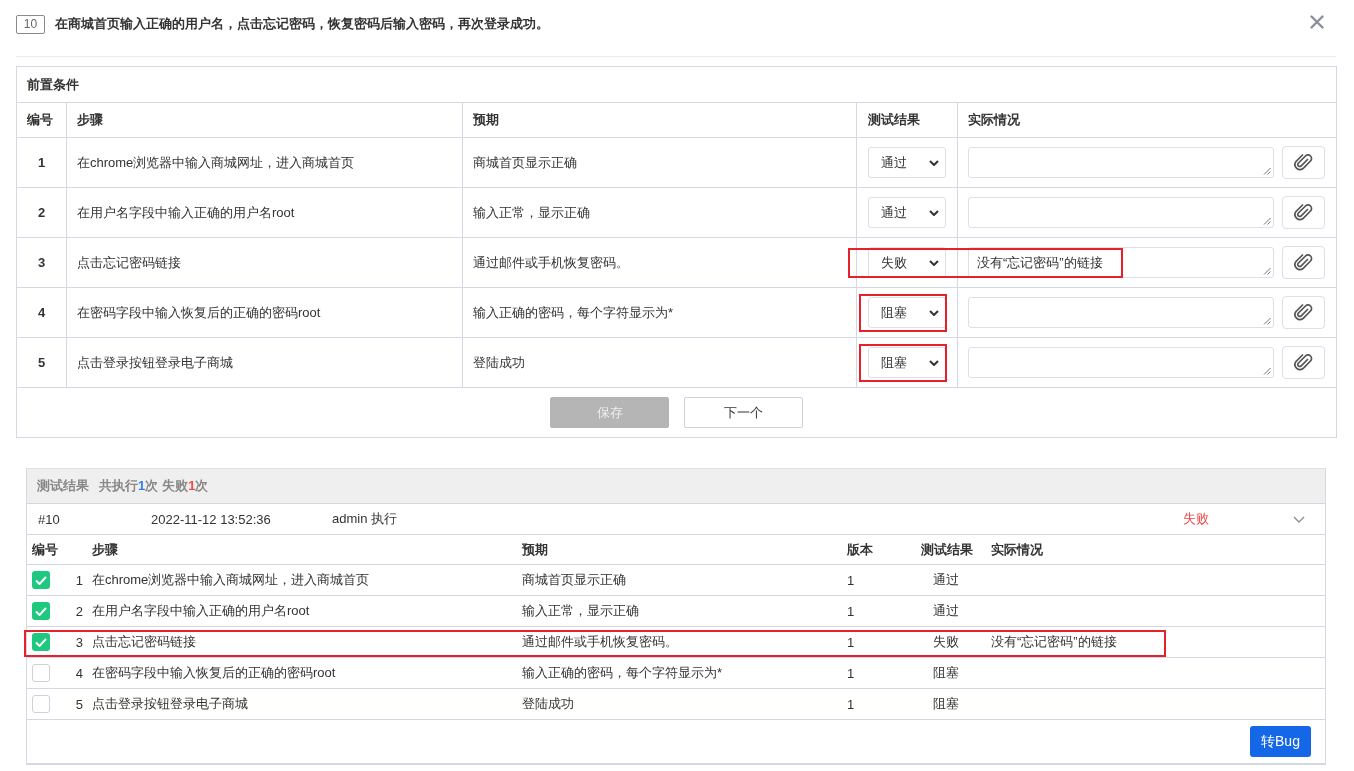 The width and height of the screenshot is (1354, 771). Describe the element at coordinates (623, 673) in the screenshot. I see `table-cell-text: 输入正确的密码，每个字符显示为*` at that location.